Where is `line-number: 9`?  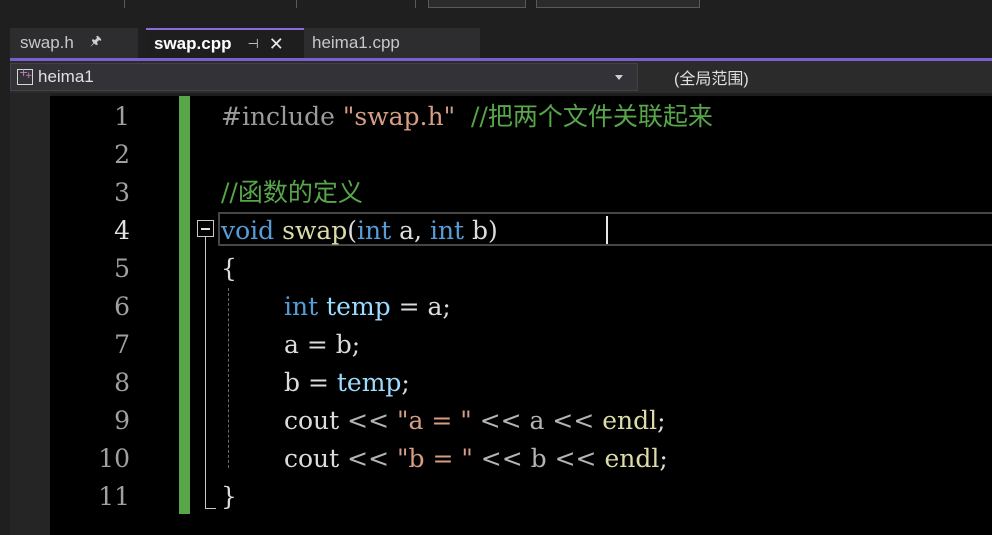 line-number: 9 is located at coordinates (122, 420).